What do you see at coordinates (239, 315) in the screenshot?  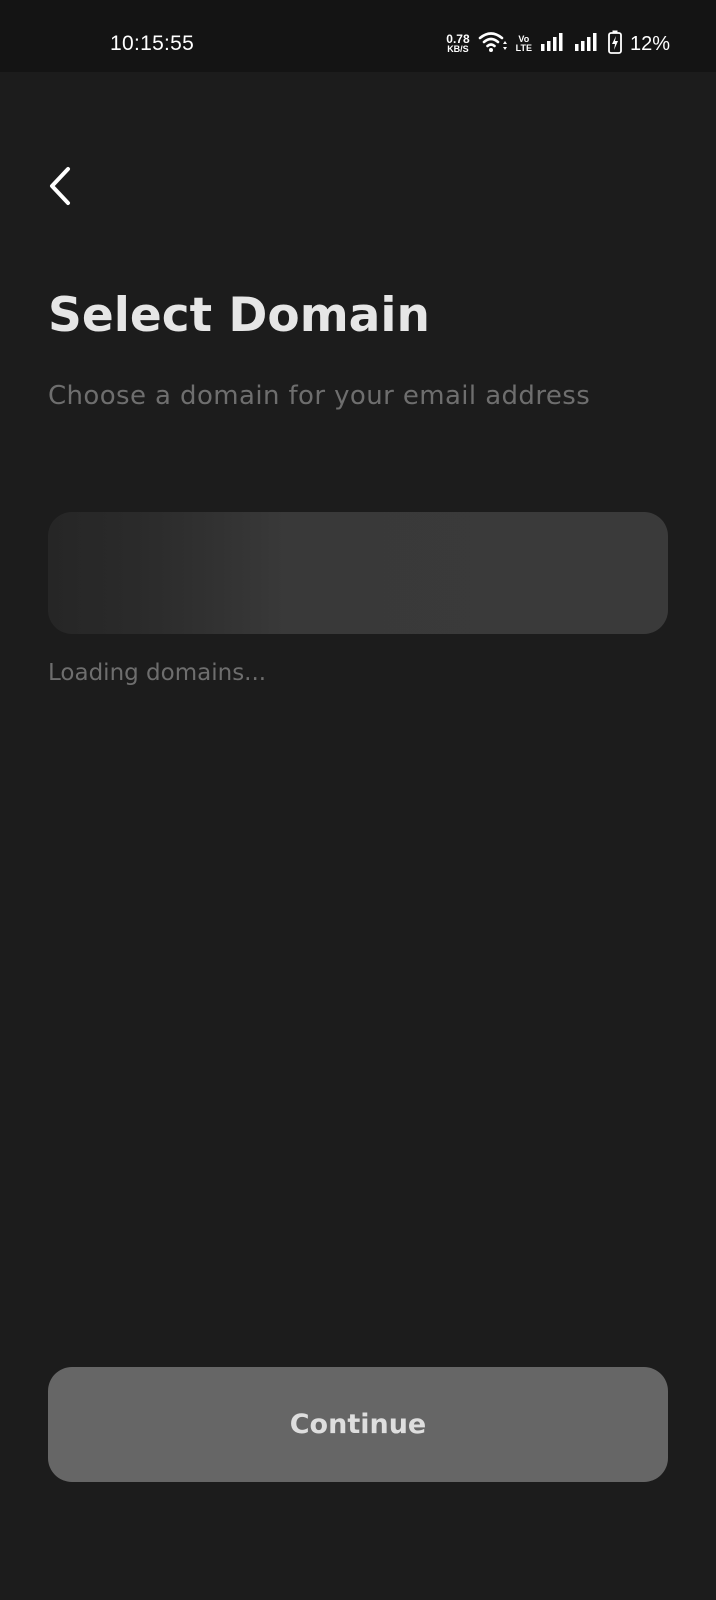 I see `page-title: Select Domain` at bounding box center [239, 315].